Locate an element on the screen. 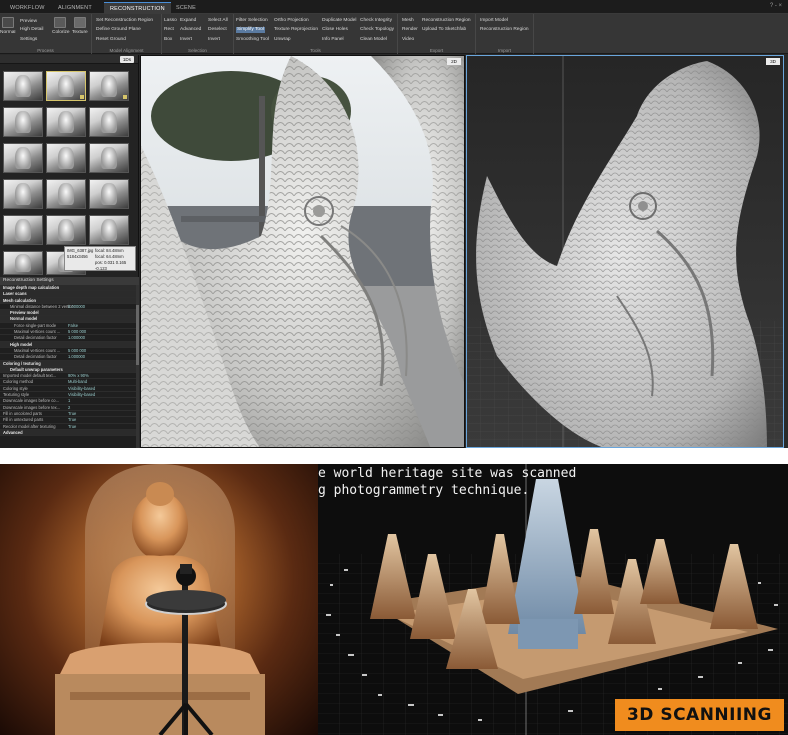 The width and height of the screenshot is (788, 735). texture-icon is located at coordinates (80, 22).